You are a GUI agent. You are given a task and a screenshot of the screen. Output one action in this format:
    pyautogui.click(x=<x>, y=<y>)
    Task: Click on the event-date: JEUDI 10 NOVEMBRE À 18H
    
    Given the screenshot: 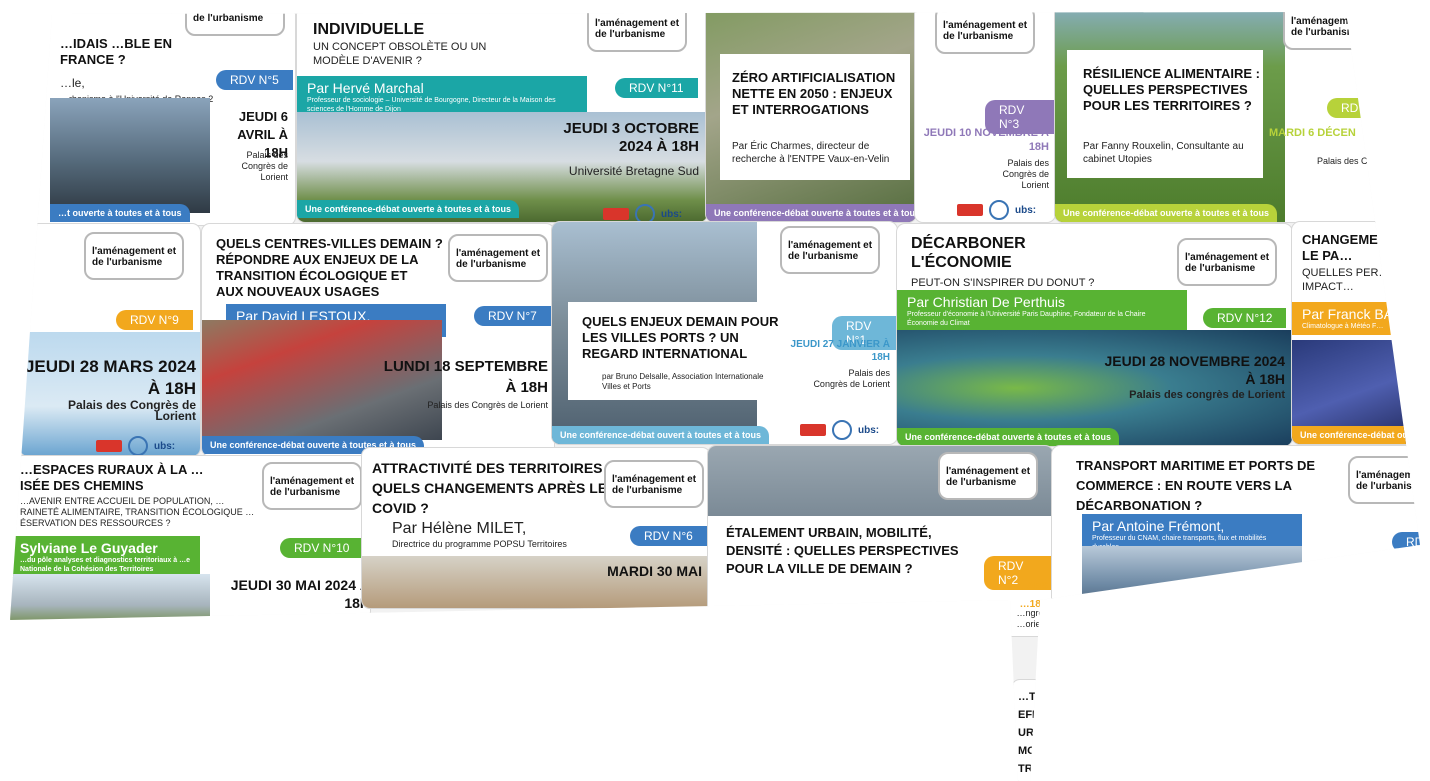 What is the action you would take?
    pyautogui.click(x=986, y=140)
    